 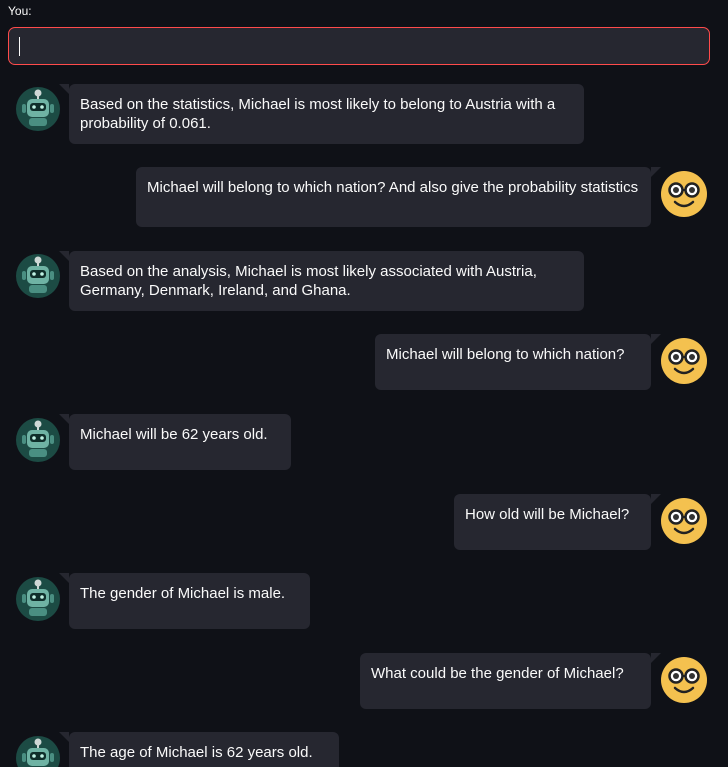 I want to click on bot-message-text: The gender of Michael is male., so click(x=184, y=601).